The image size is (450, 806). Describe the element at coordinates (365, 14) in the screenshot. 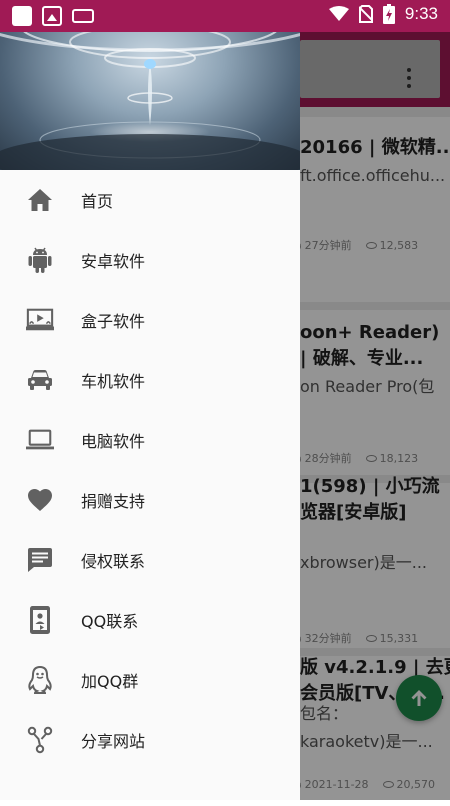

I see `no-sim-icon` at that location.